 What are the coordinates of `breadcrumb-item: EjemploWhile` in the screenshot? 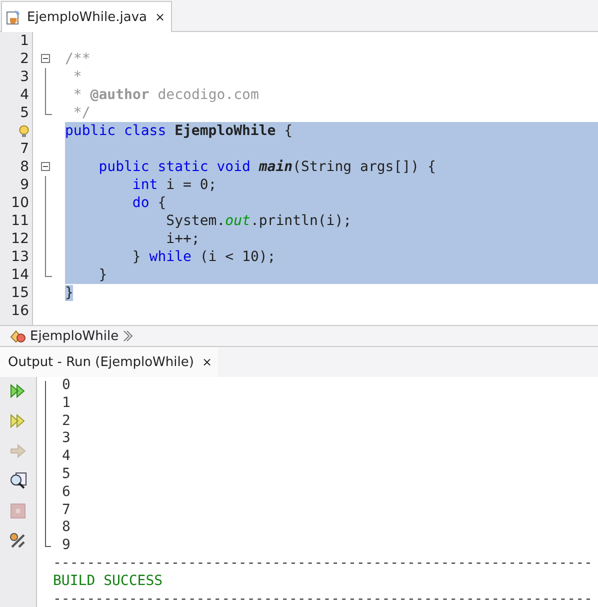 It's located at (74, 336).